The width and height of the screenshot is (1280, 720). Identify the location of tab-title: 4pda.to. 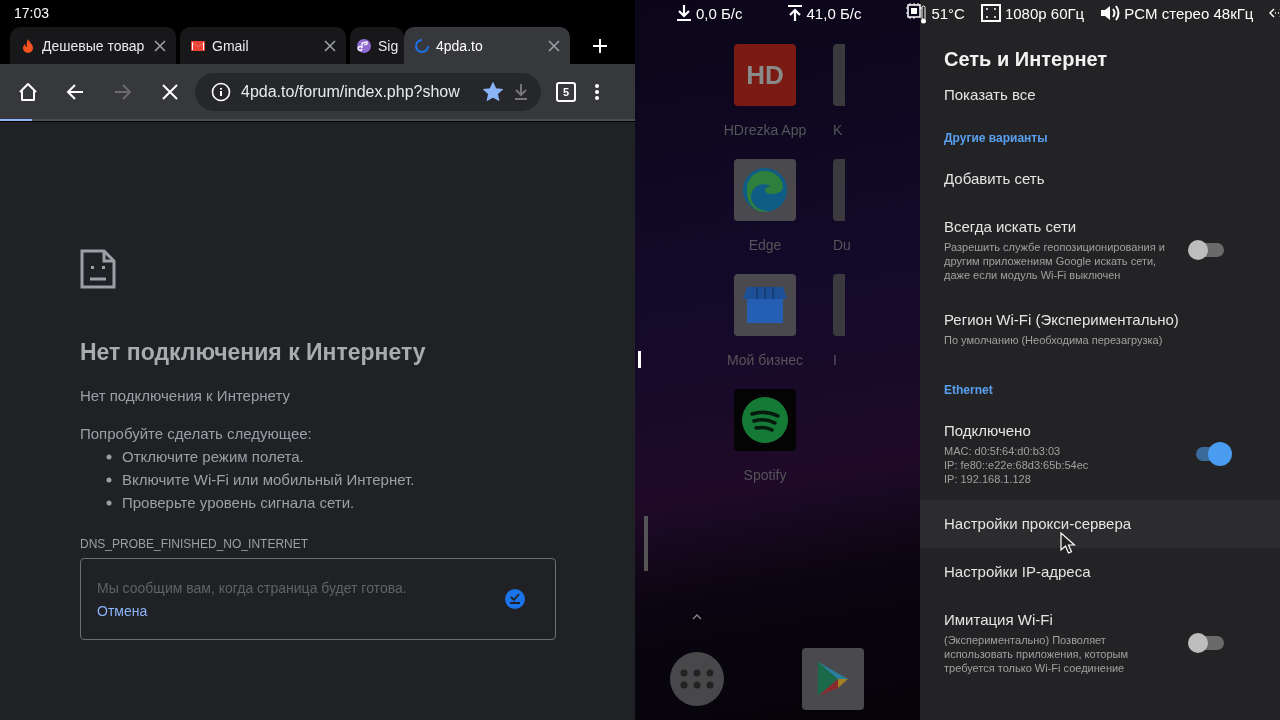
(460, 45).